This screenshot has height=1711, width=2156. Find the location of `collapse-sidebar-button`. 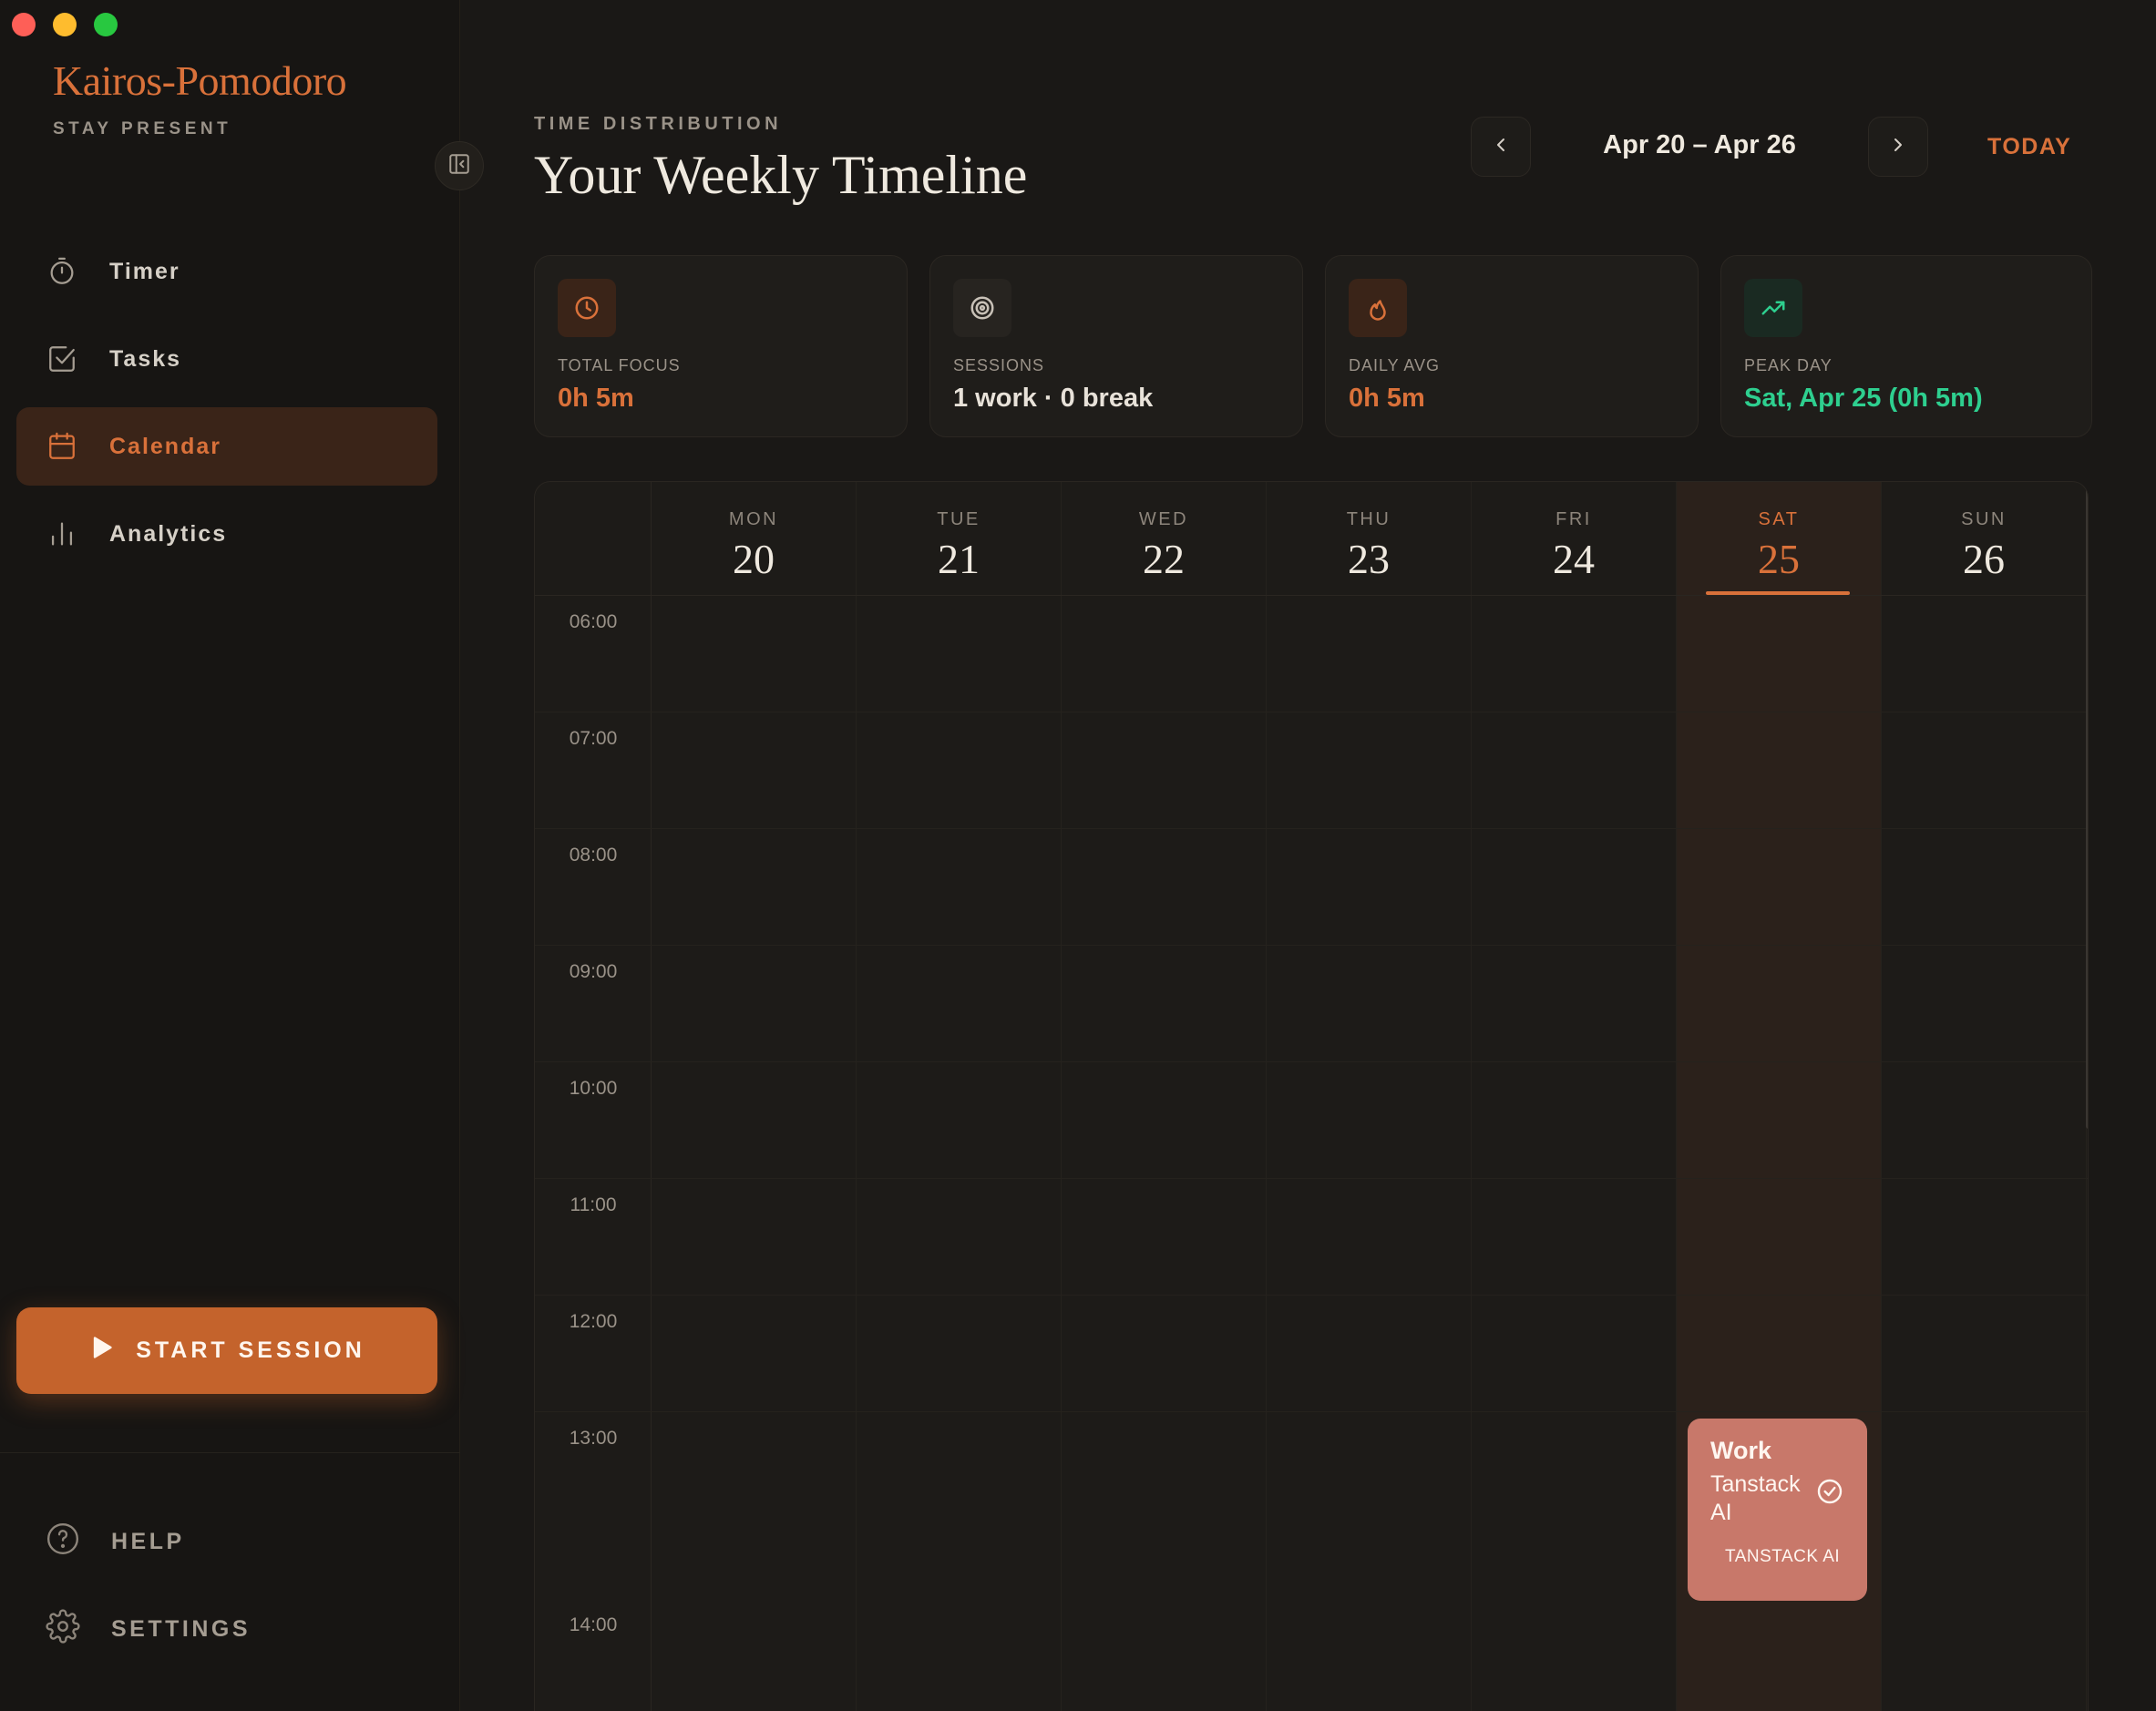

collapse-sidebar-button is located at coordinates (459, 165).